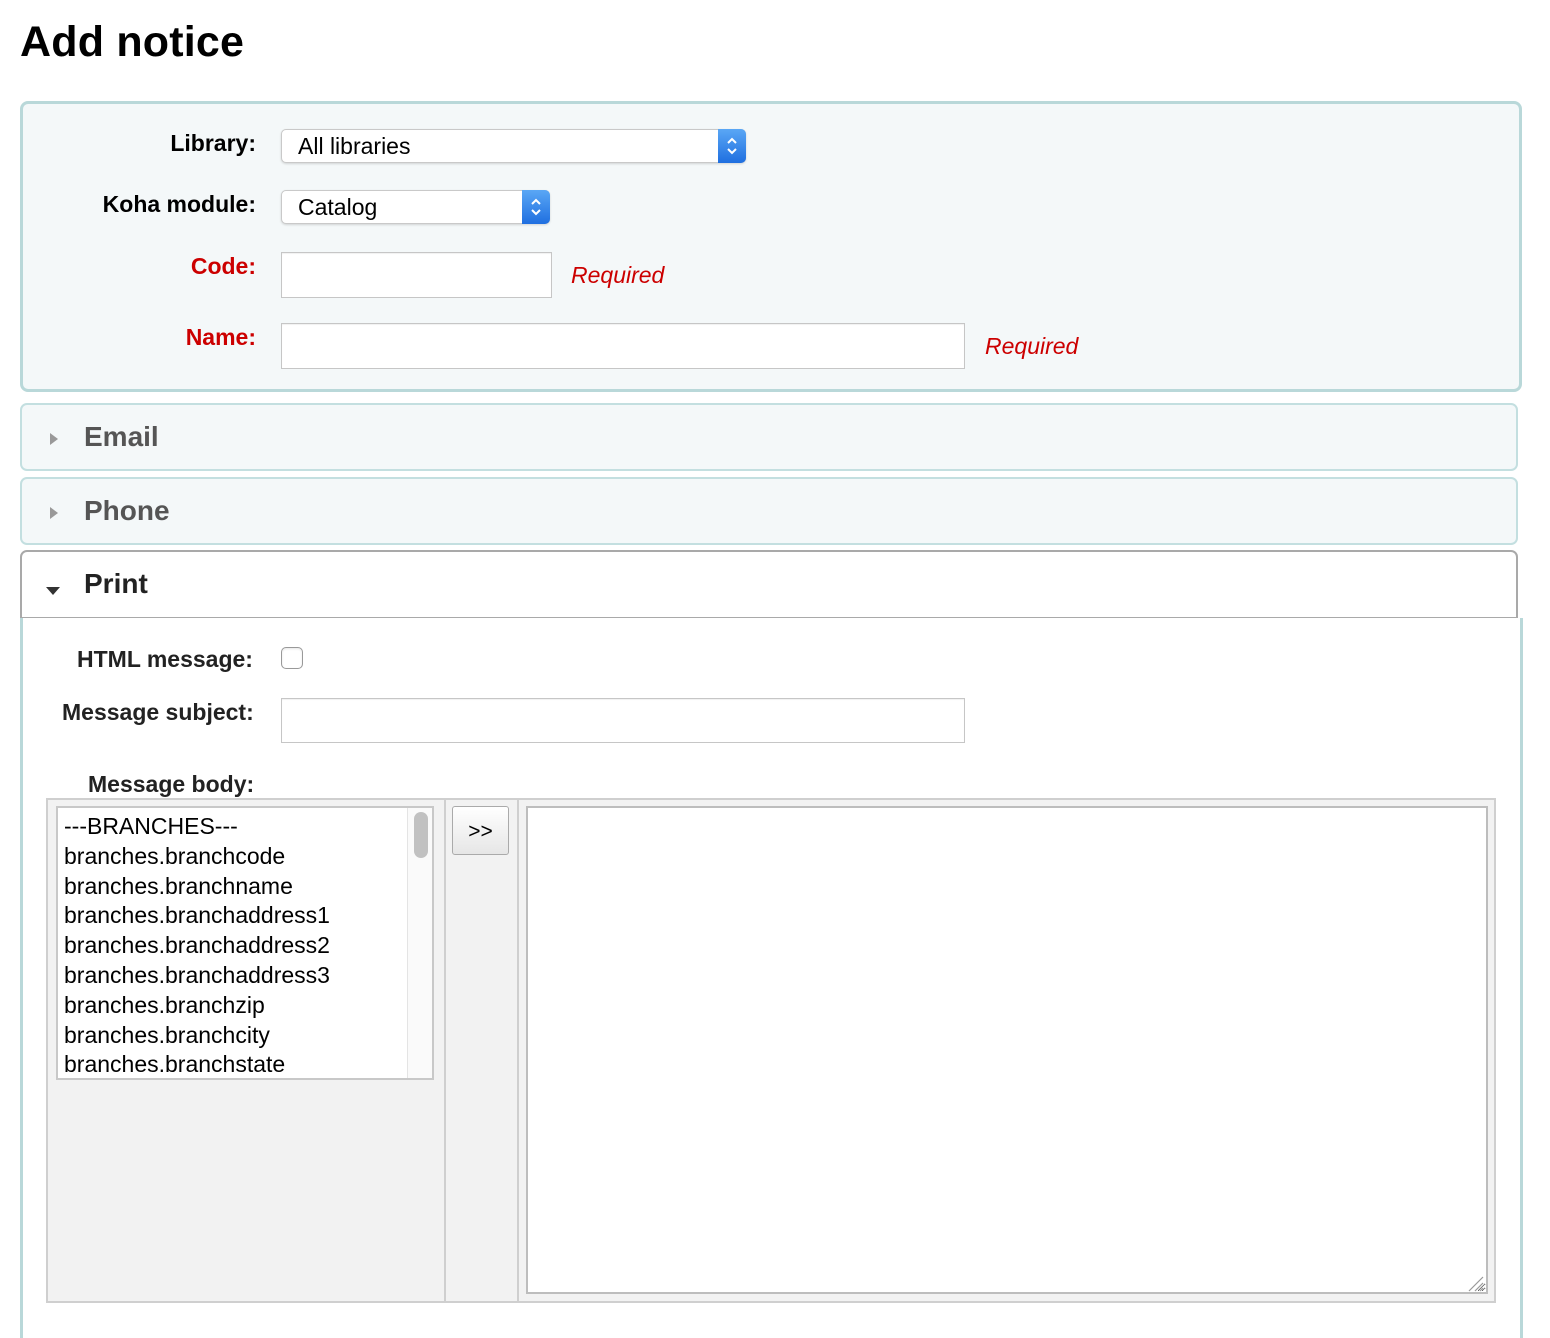 Image resolution: width=1550 pixels, height=1338 pixels. Describe the element at coordinates (354, 146) in the screenshot. I see `library-select-value: All libraries` at that location.